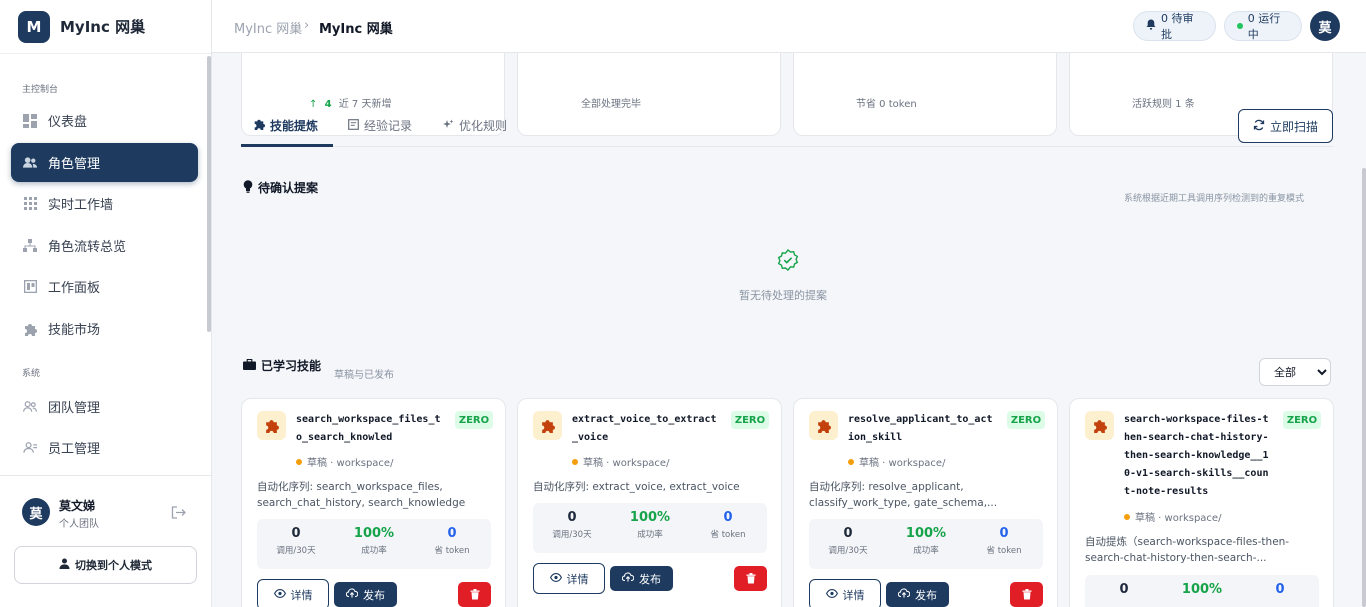  I want to click on tab-experience-log: 经验记录, so click(380, 125).